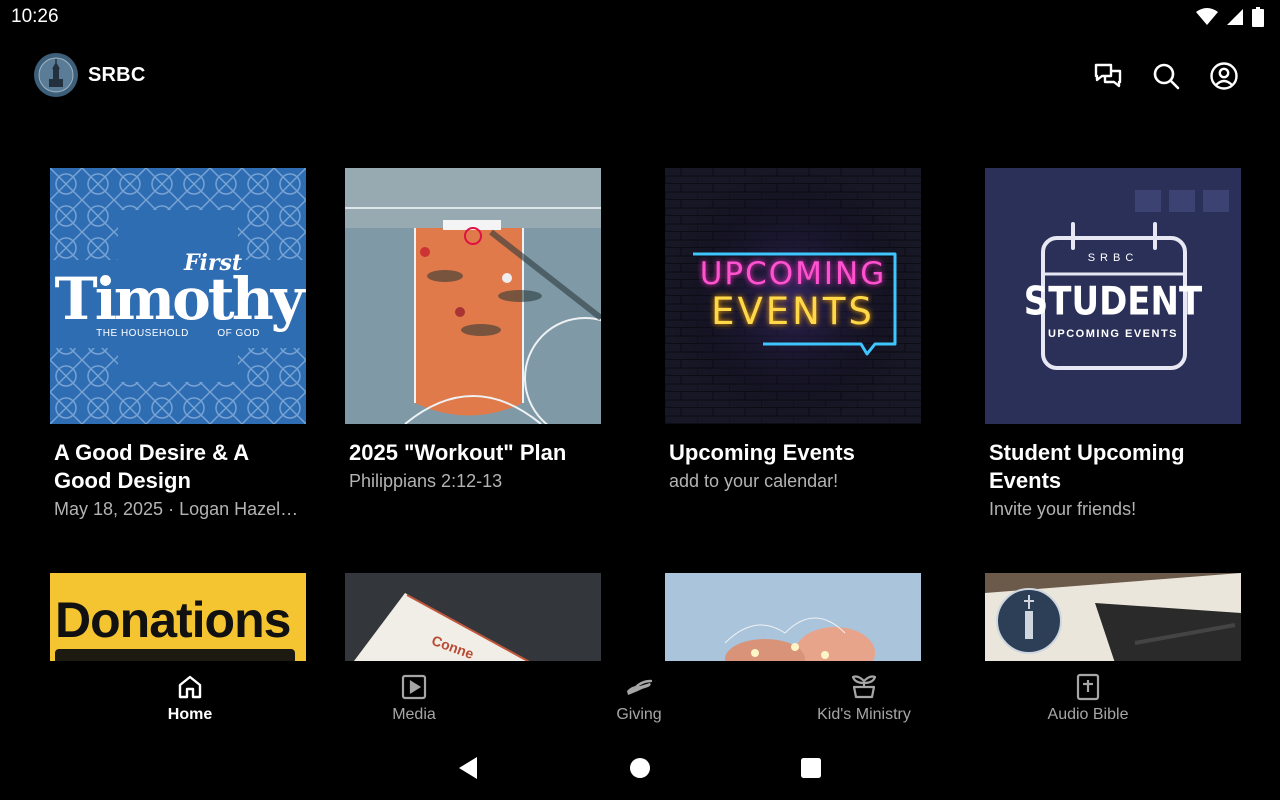  What do you see at coordinates (640, 76) in the screenshot?
I see `app-bar: SRBC` at bounding box center [640, 76].